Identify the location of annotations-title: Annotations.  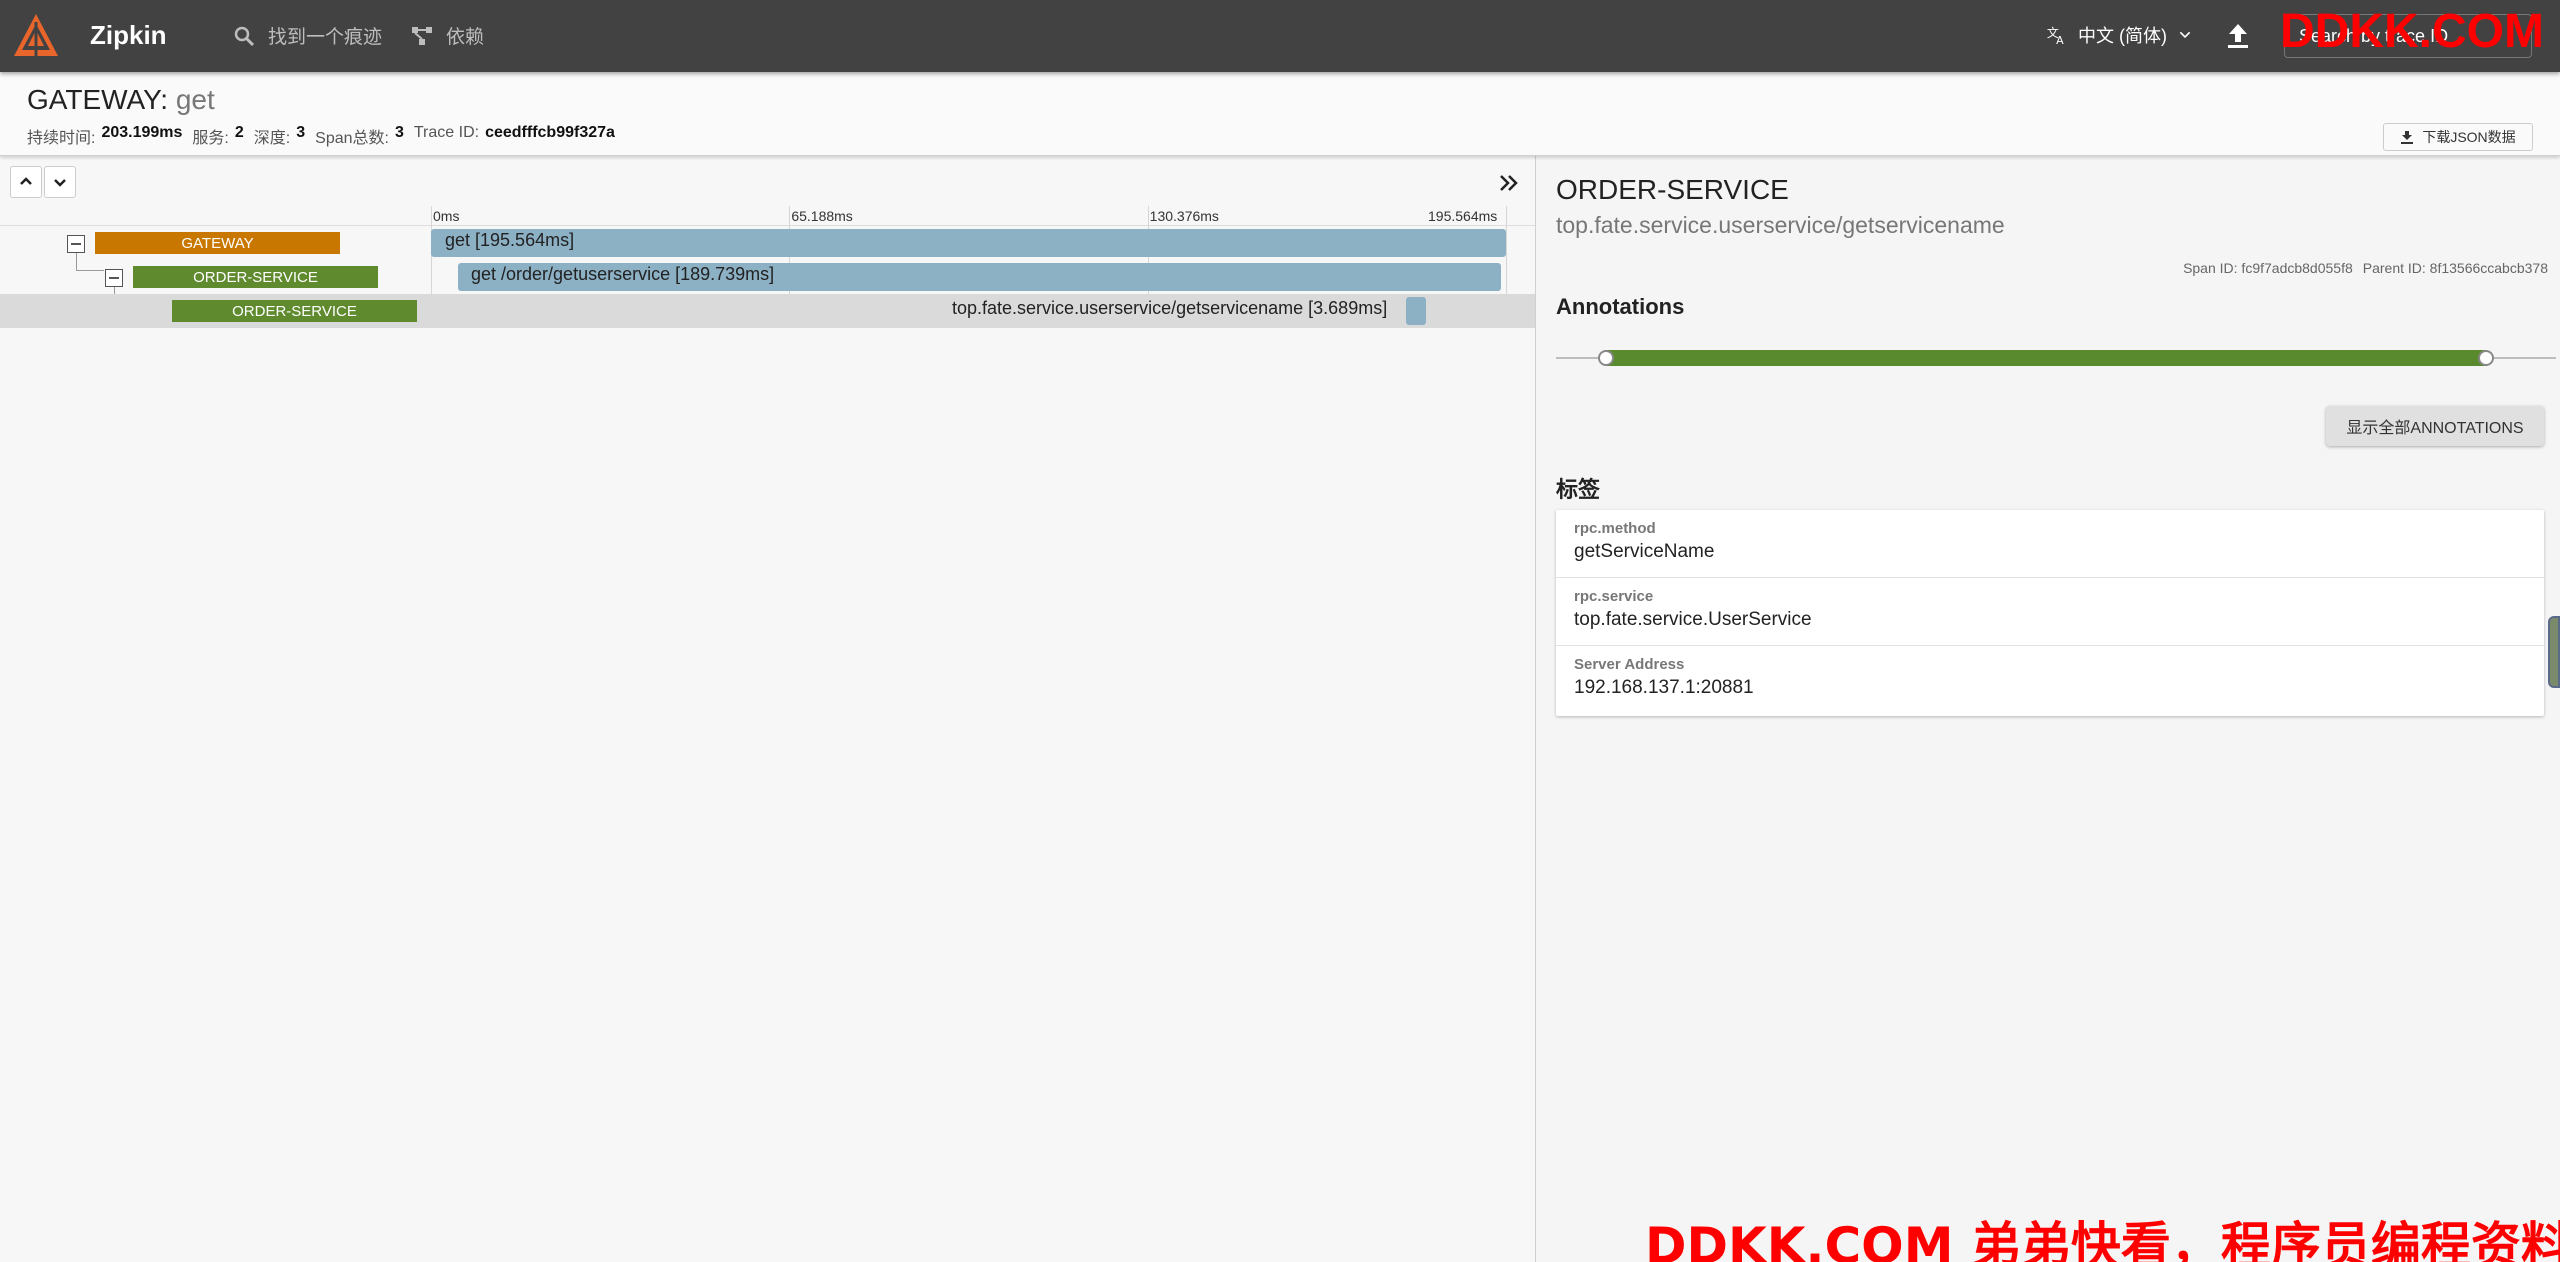
(1620, 306).